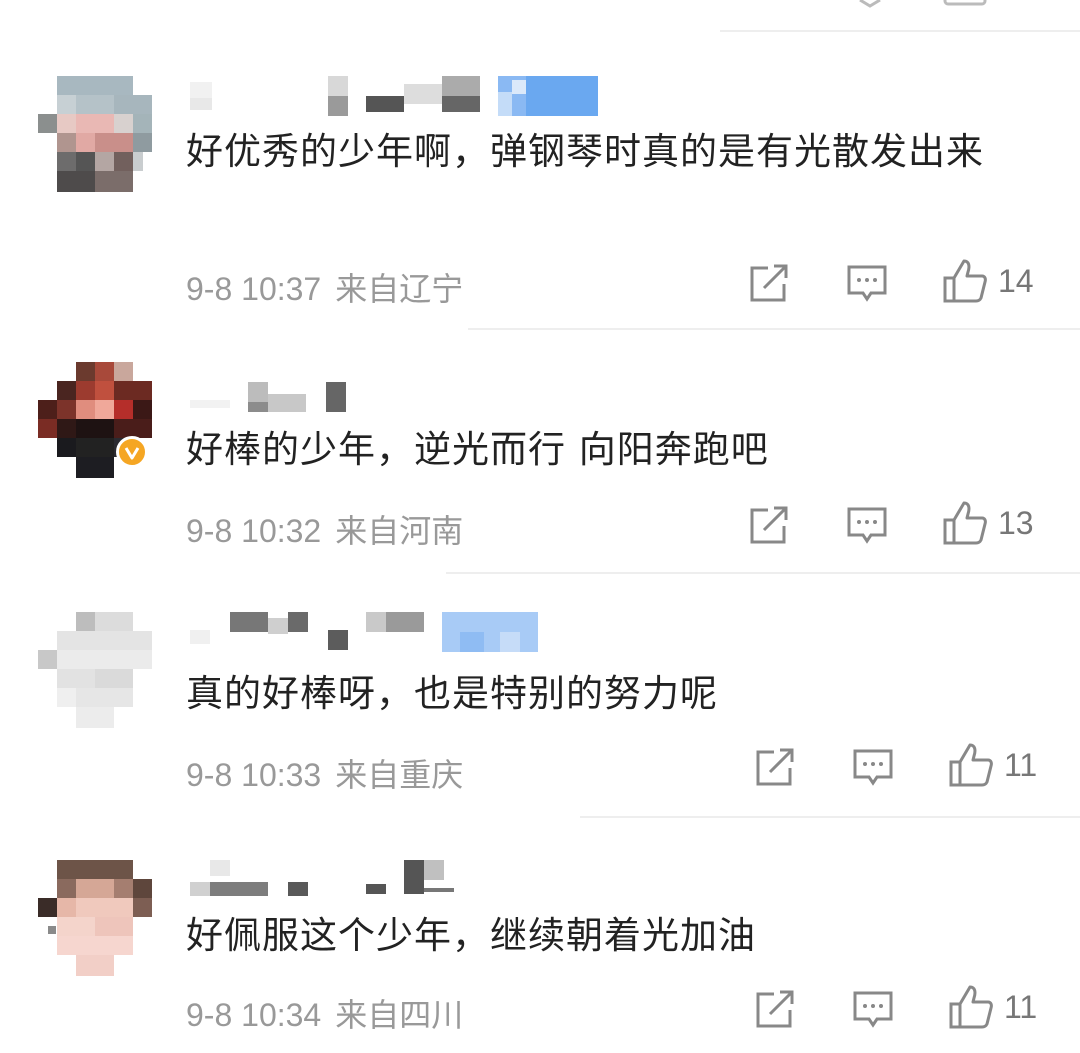  What do you see at coordinates (324, 773) in the screenshot?
I see `comment-meta: 9-8 10:33 来自重庆` at bounding box center [324, 773].